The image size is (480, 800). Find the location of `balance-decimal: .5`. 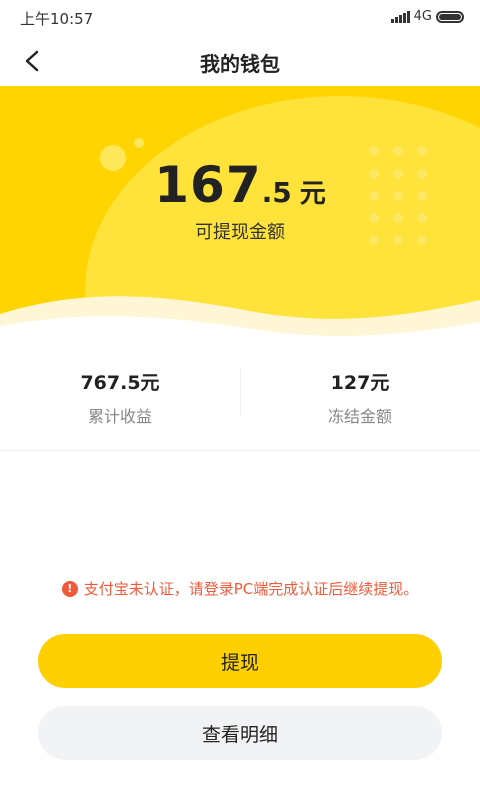

balance-decimal: .5 is located at coordinates (276, 192).